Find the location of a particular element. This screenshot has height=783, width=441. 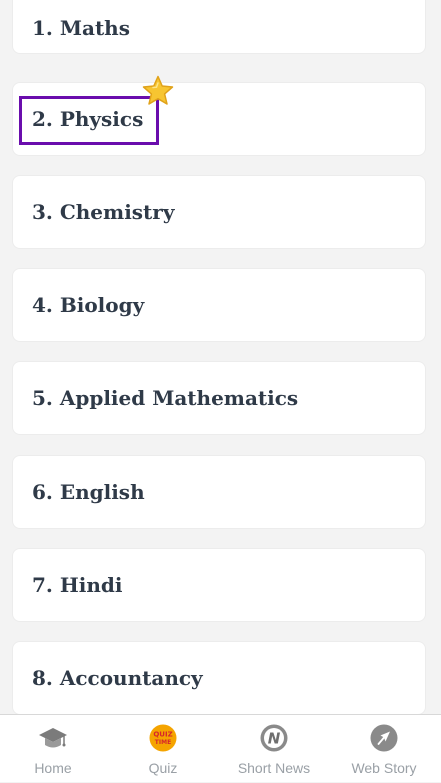

subject-item-biology: 4. Biology is located at coordinates (219, 305).